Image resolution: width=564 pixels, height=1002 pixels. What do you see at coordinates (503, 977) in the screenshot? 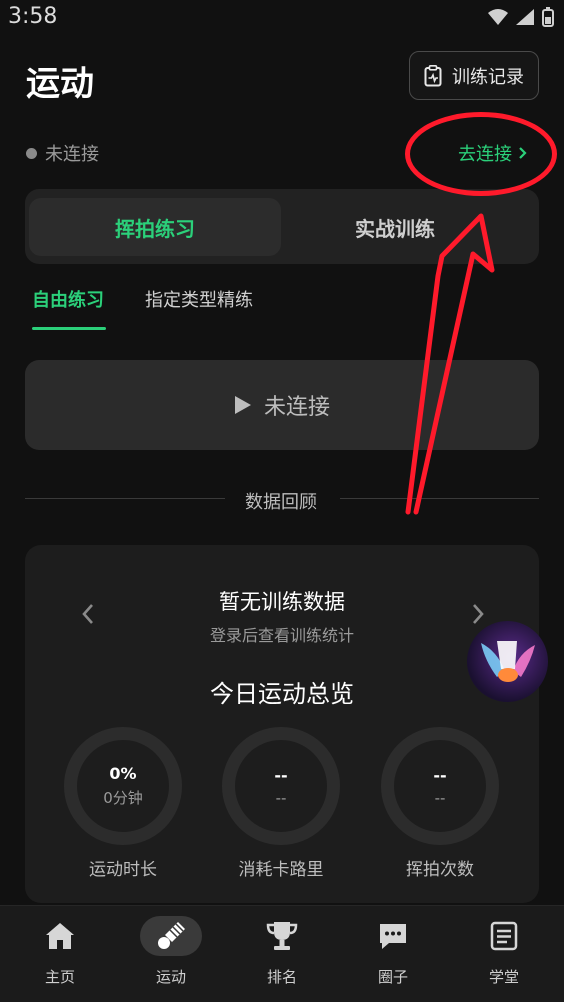
I see `nav-label: 学堂` at bounding box center [503, 977].